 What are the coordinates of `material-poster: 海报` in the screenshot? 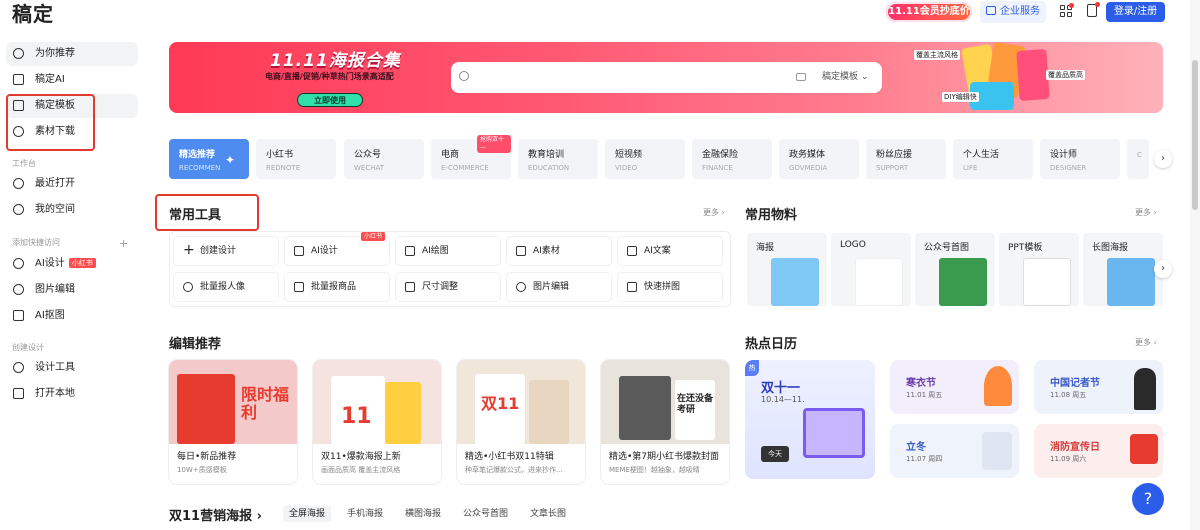 It's located at (787, 269).